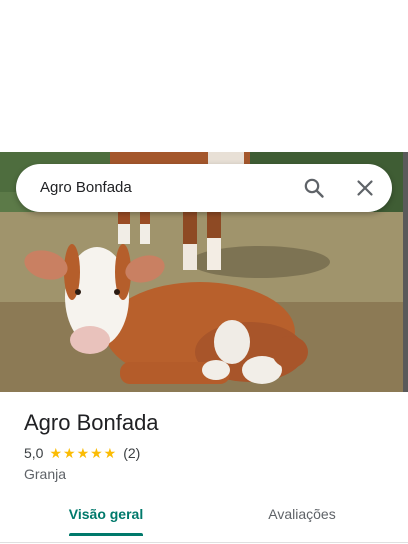  Describe the element at coordinates (34, 453) in the screenshot. I see `rating-value: 5,0` at that location.